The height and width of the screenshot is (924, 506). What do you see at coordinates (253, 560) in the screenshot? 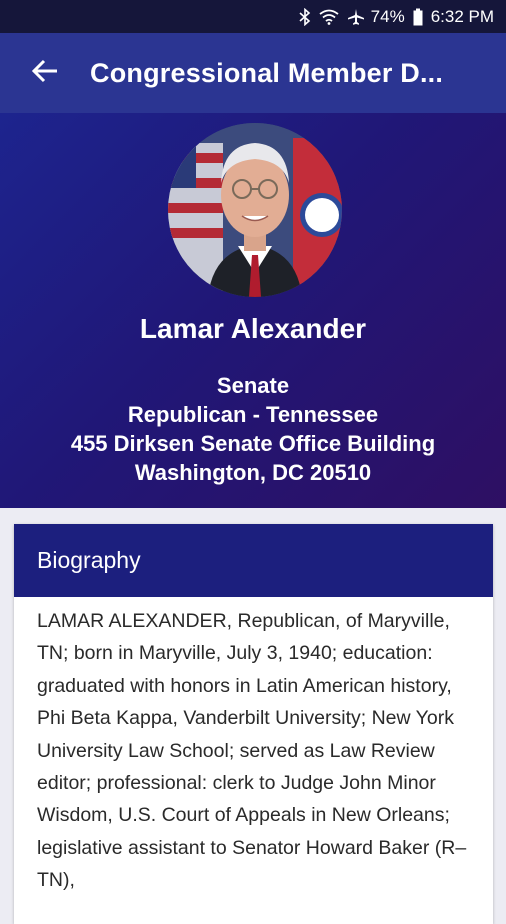
I see `biography-heading: Biography` at bounding box center [253, 560].